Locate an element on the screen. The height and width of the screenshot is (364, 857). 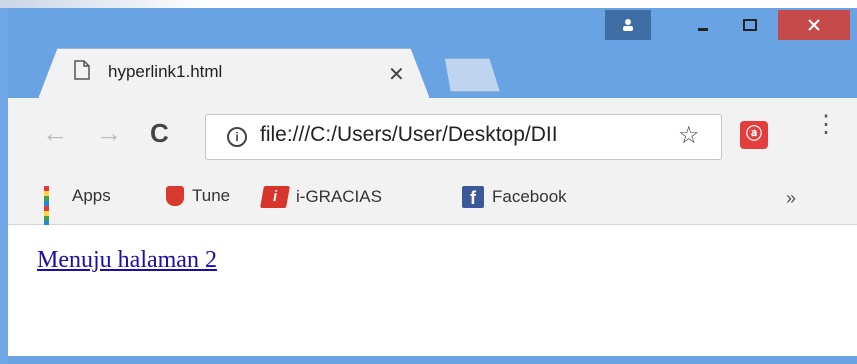
bookmark-label: i-GRACIAS is located at coordinates (339, 196).